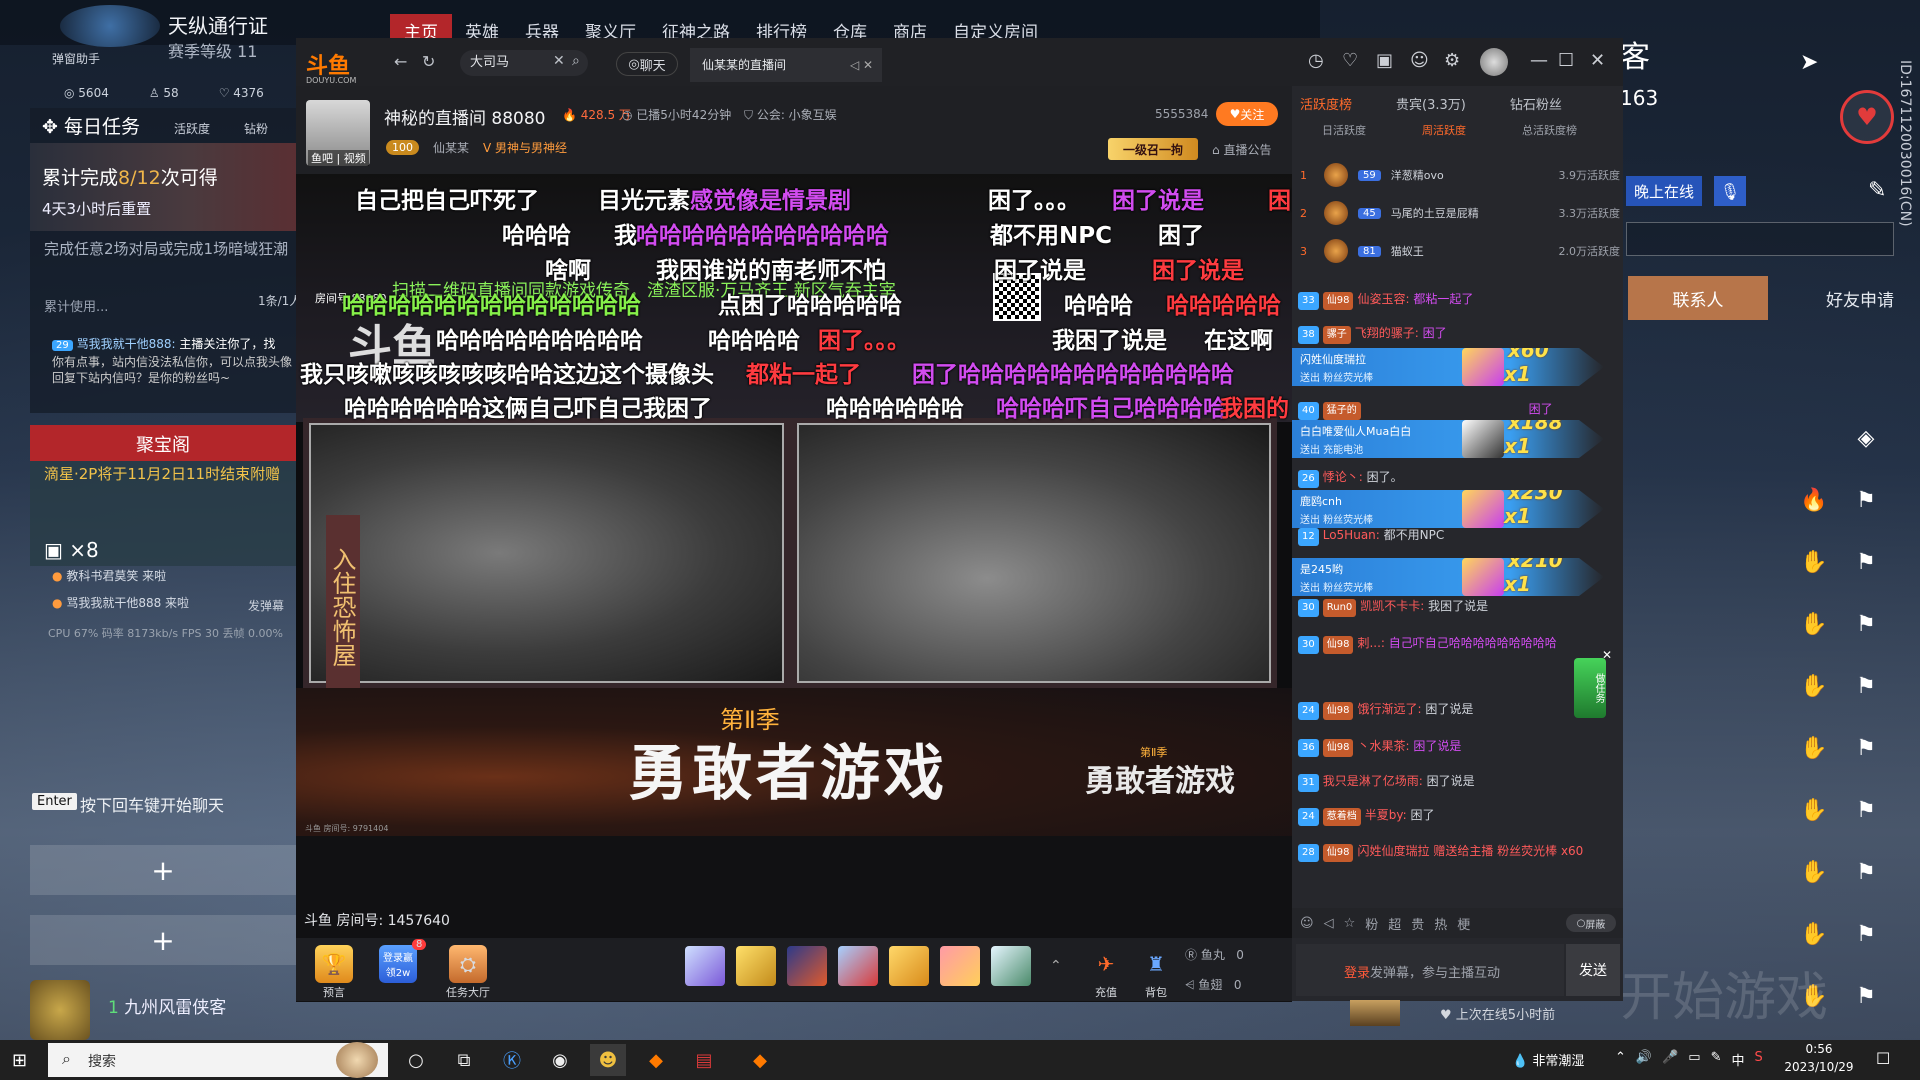 This screenshot has width=1920, height=1080. I want to click on emoji-icon: ☺, so click(1307, 923).